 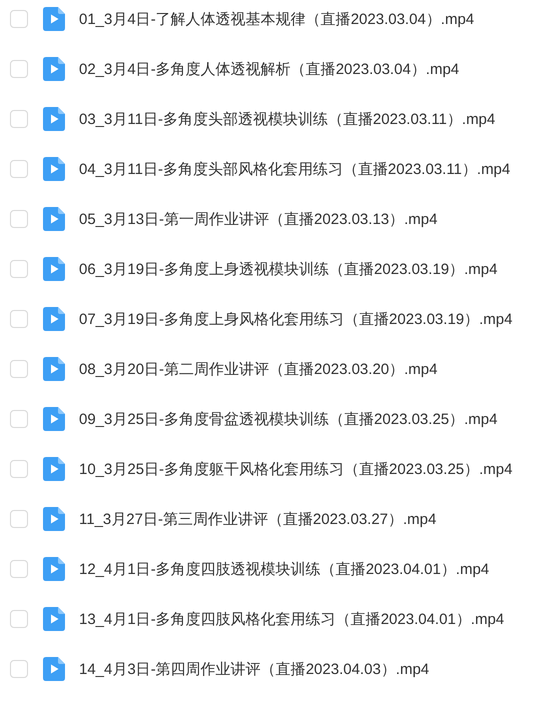 What do you see at coordinates (258, 219) in the screenshot?
I see `file-name: 05_3月13日-第一周作业讲评（直播2023.03.13）.mp4` at bounding box center [258, 219].